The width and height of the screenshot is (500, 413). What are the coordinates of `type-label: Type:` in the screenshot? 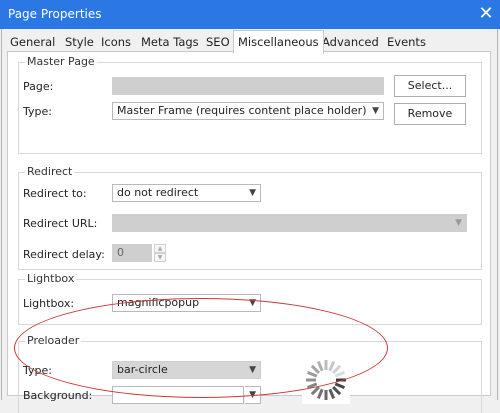 It's located at (37, 111).